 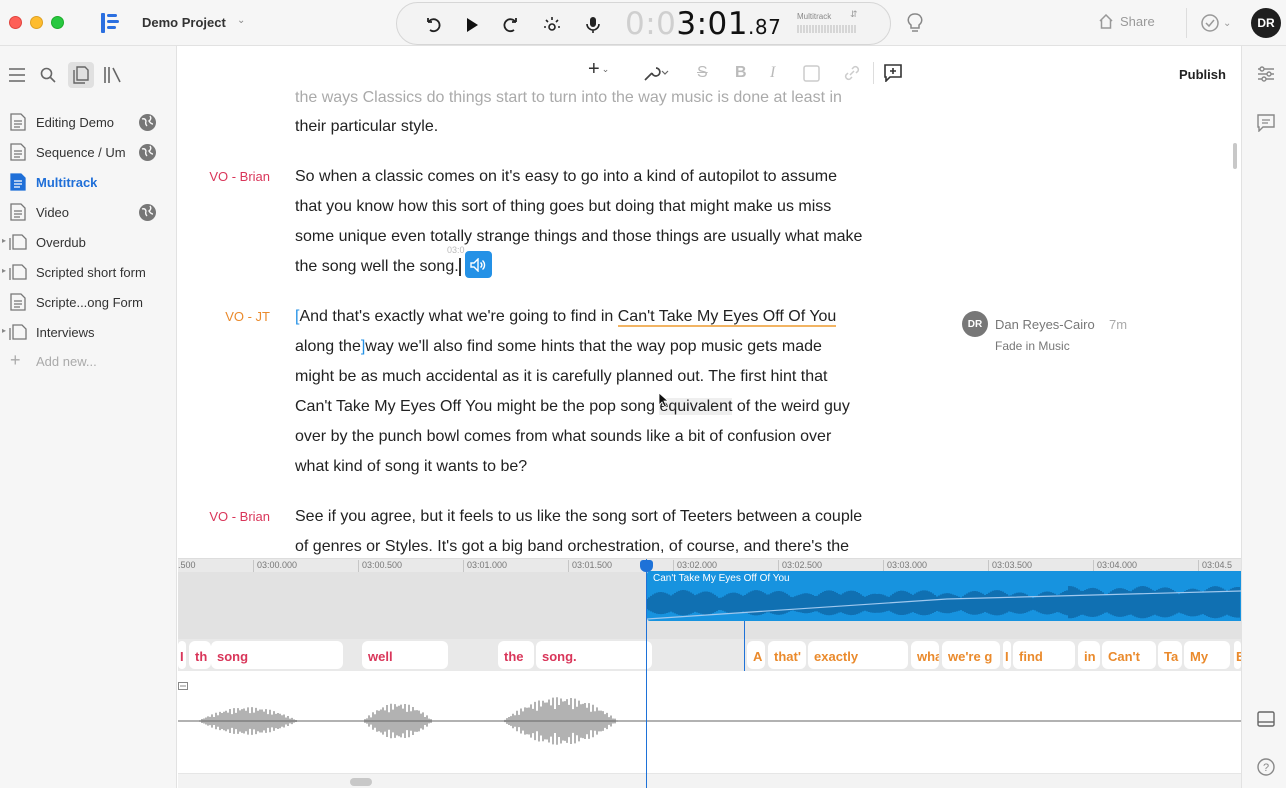 I want to click on track-selector: Multitrack, so click(x=814, y=16).